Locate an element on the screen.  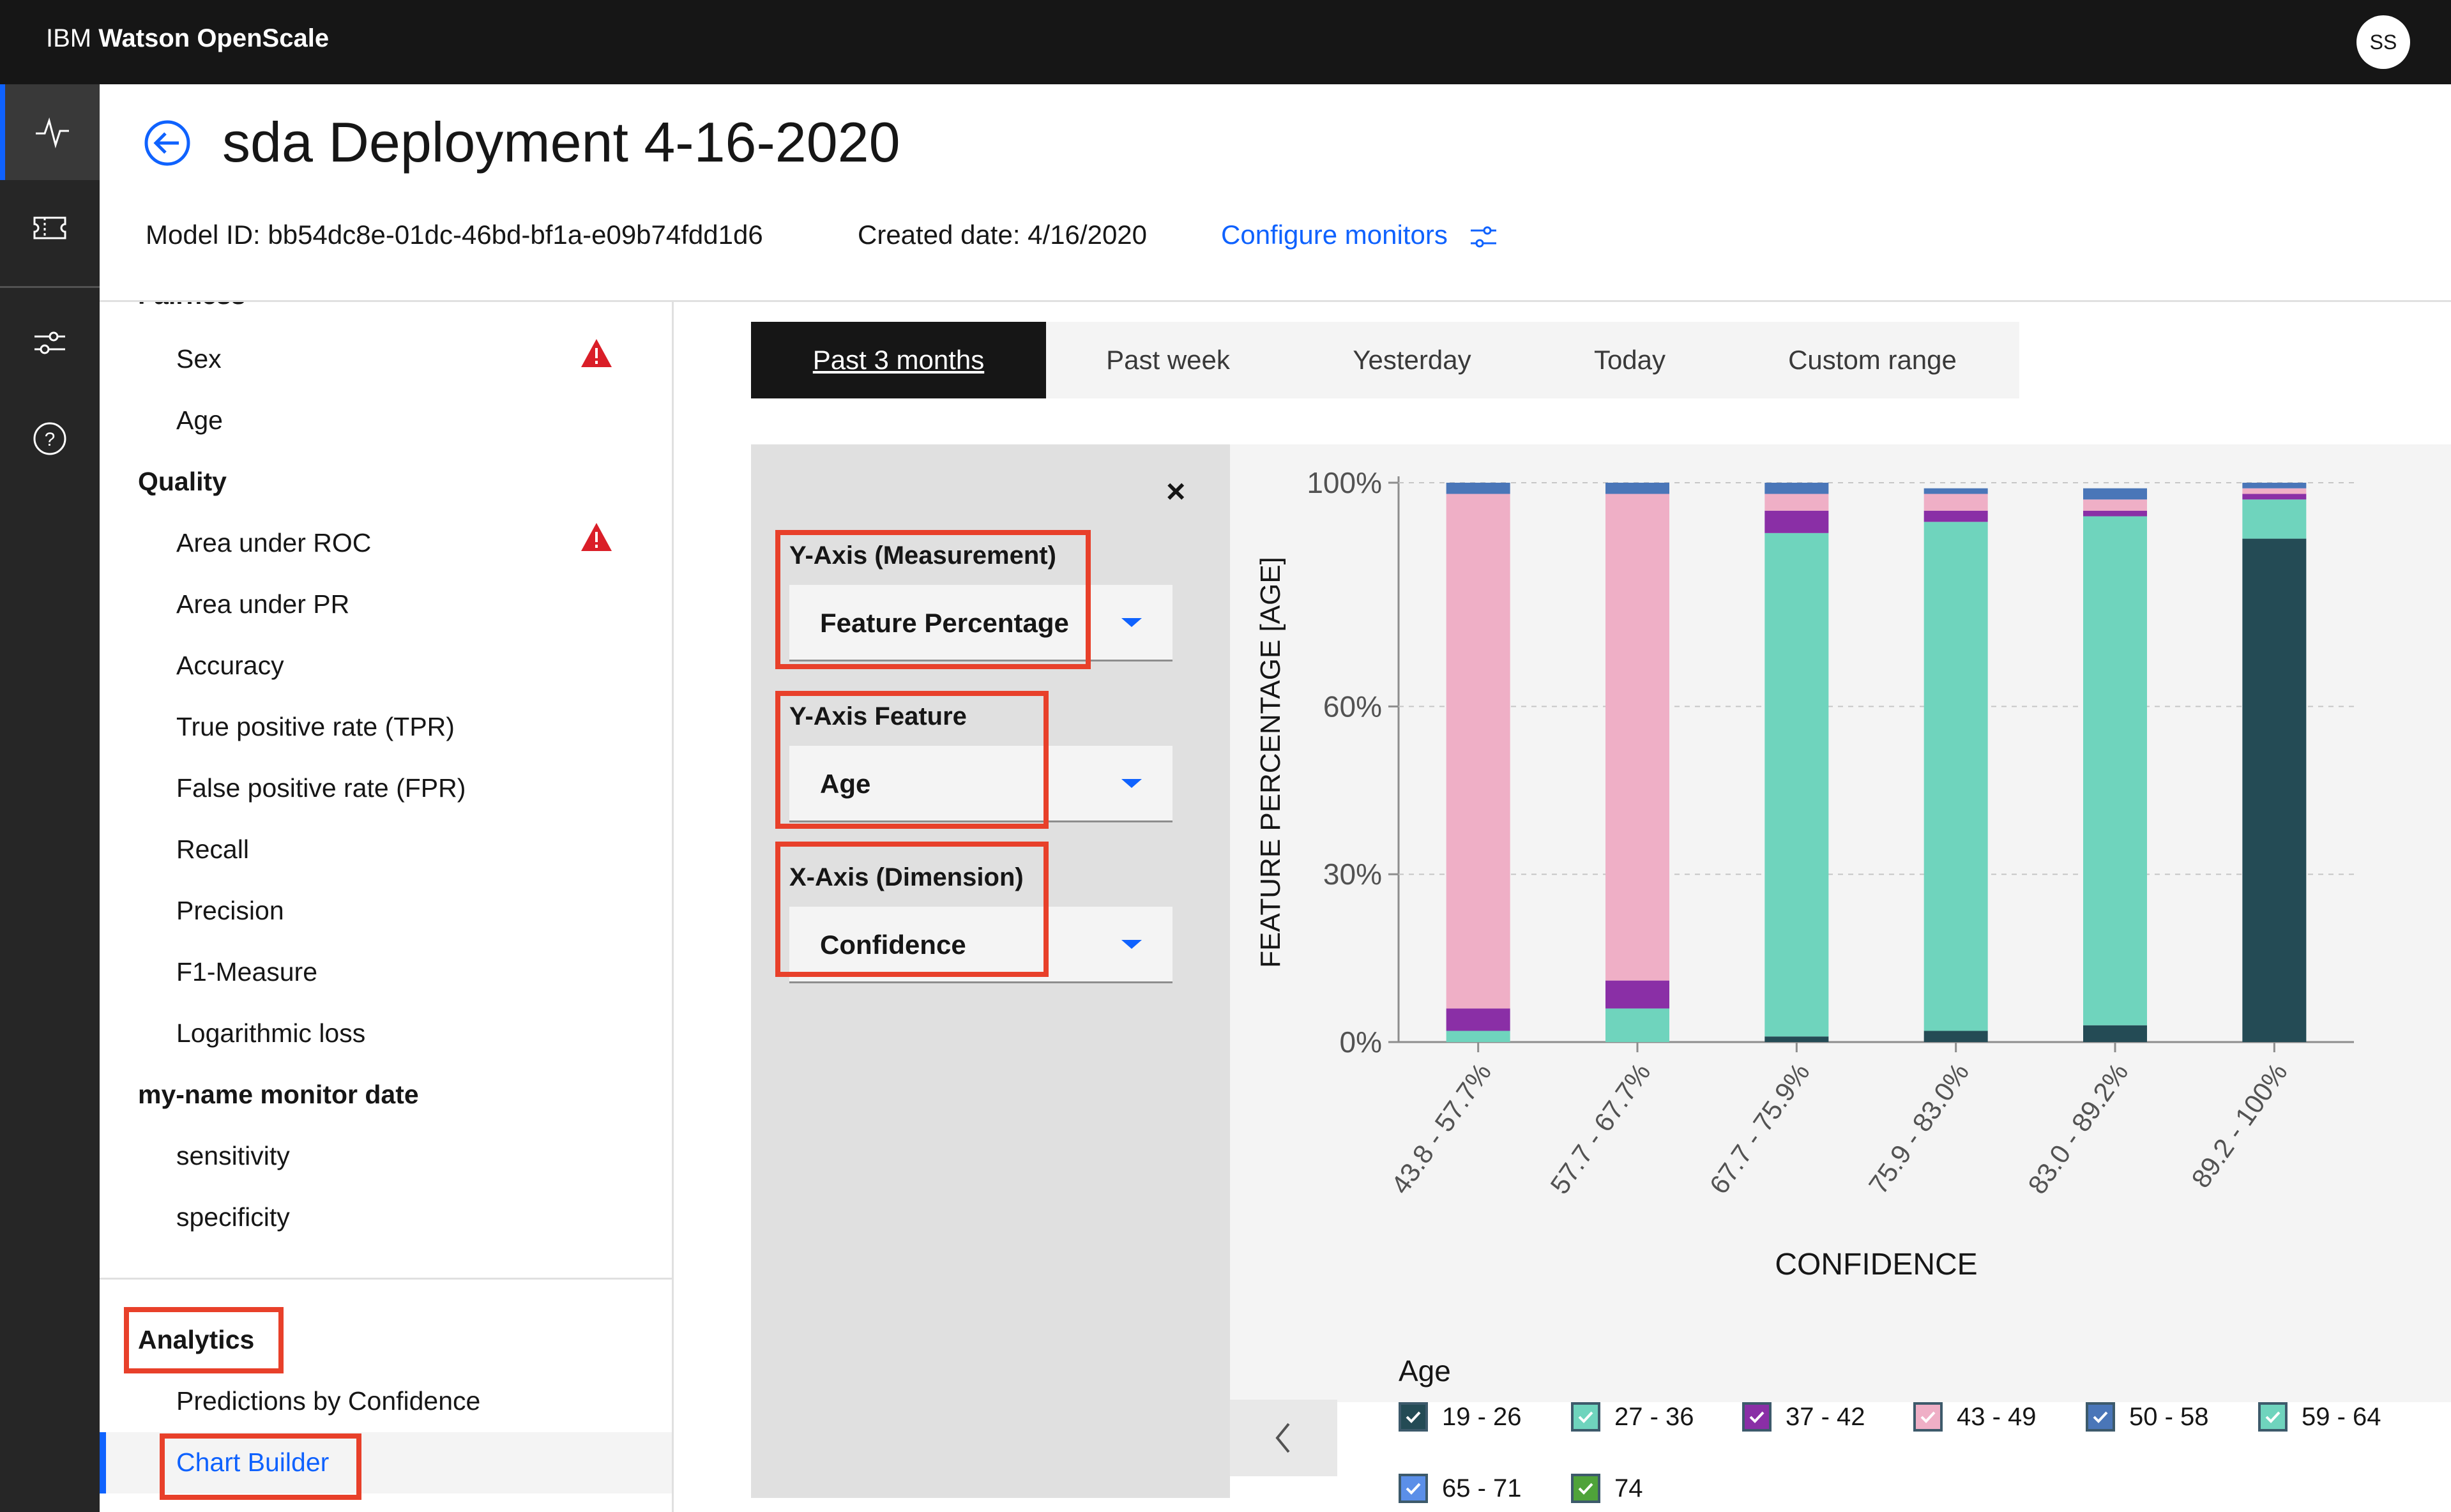
nav-item-area-under-pr: Area under PR is located at coordinates (262, 604).